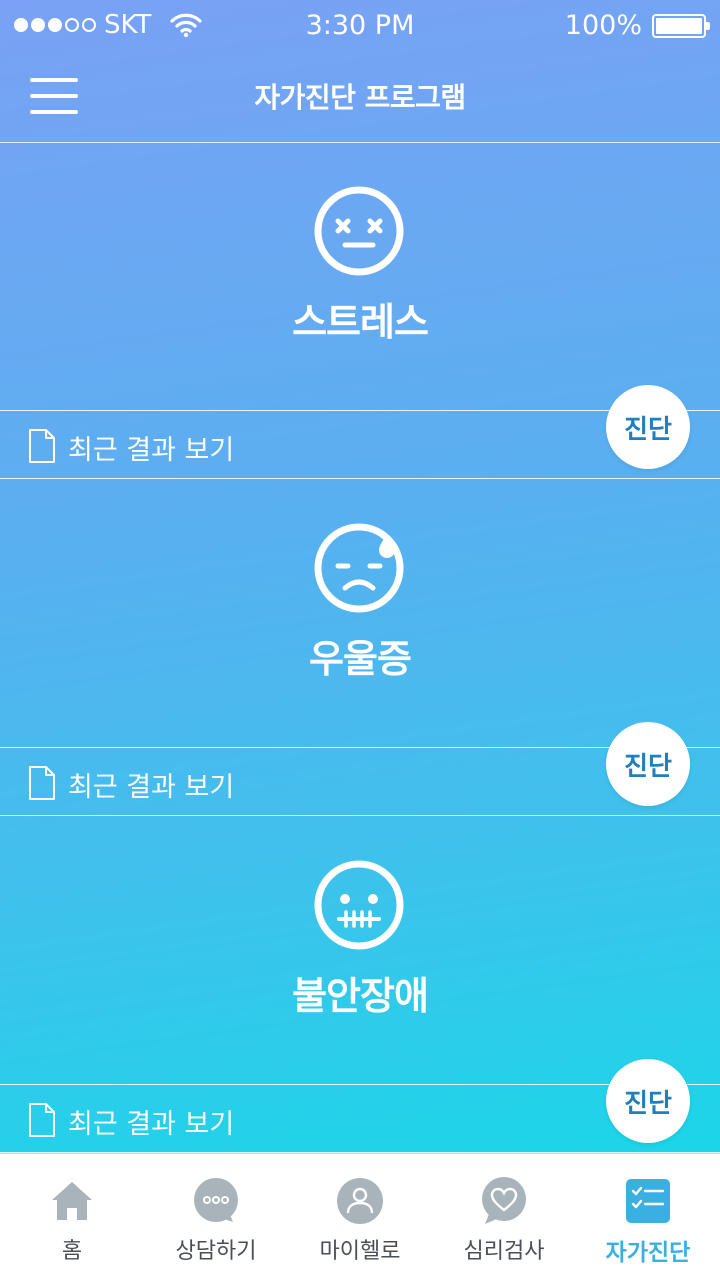  I want to click on home-icon, so click(72, 1201).